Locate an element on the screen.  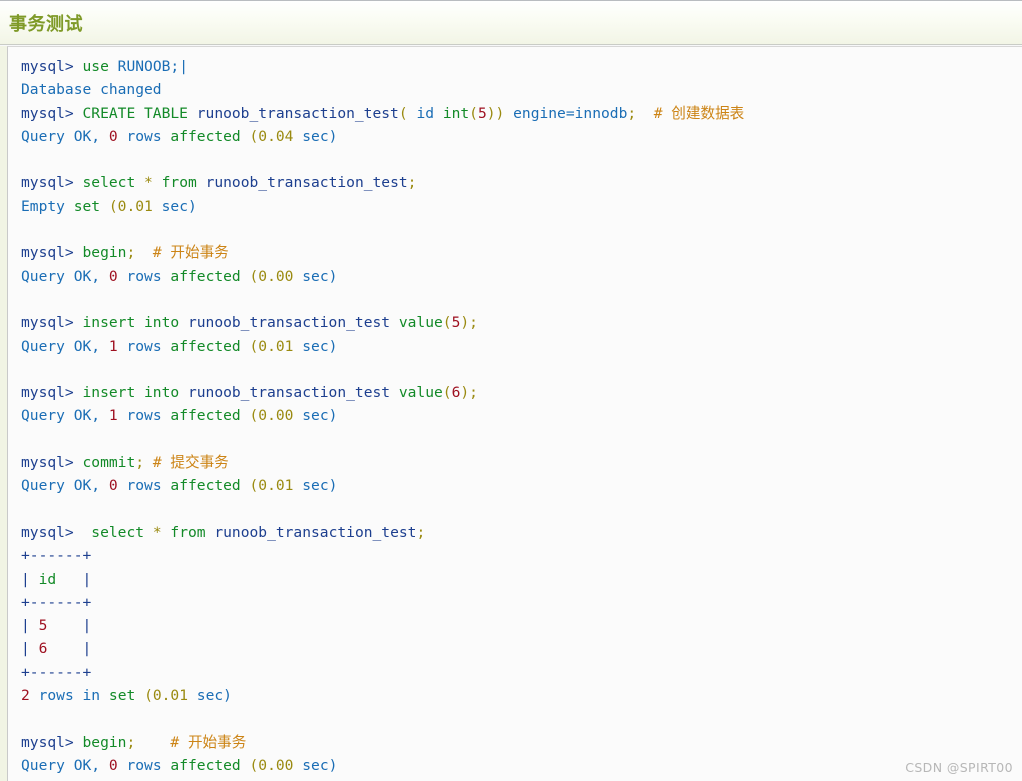
section-header: 事务测试 is located at coordinates (511, 22).